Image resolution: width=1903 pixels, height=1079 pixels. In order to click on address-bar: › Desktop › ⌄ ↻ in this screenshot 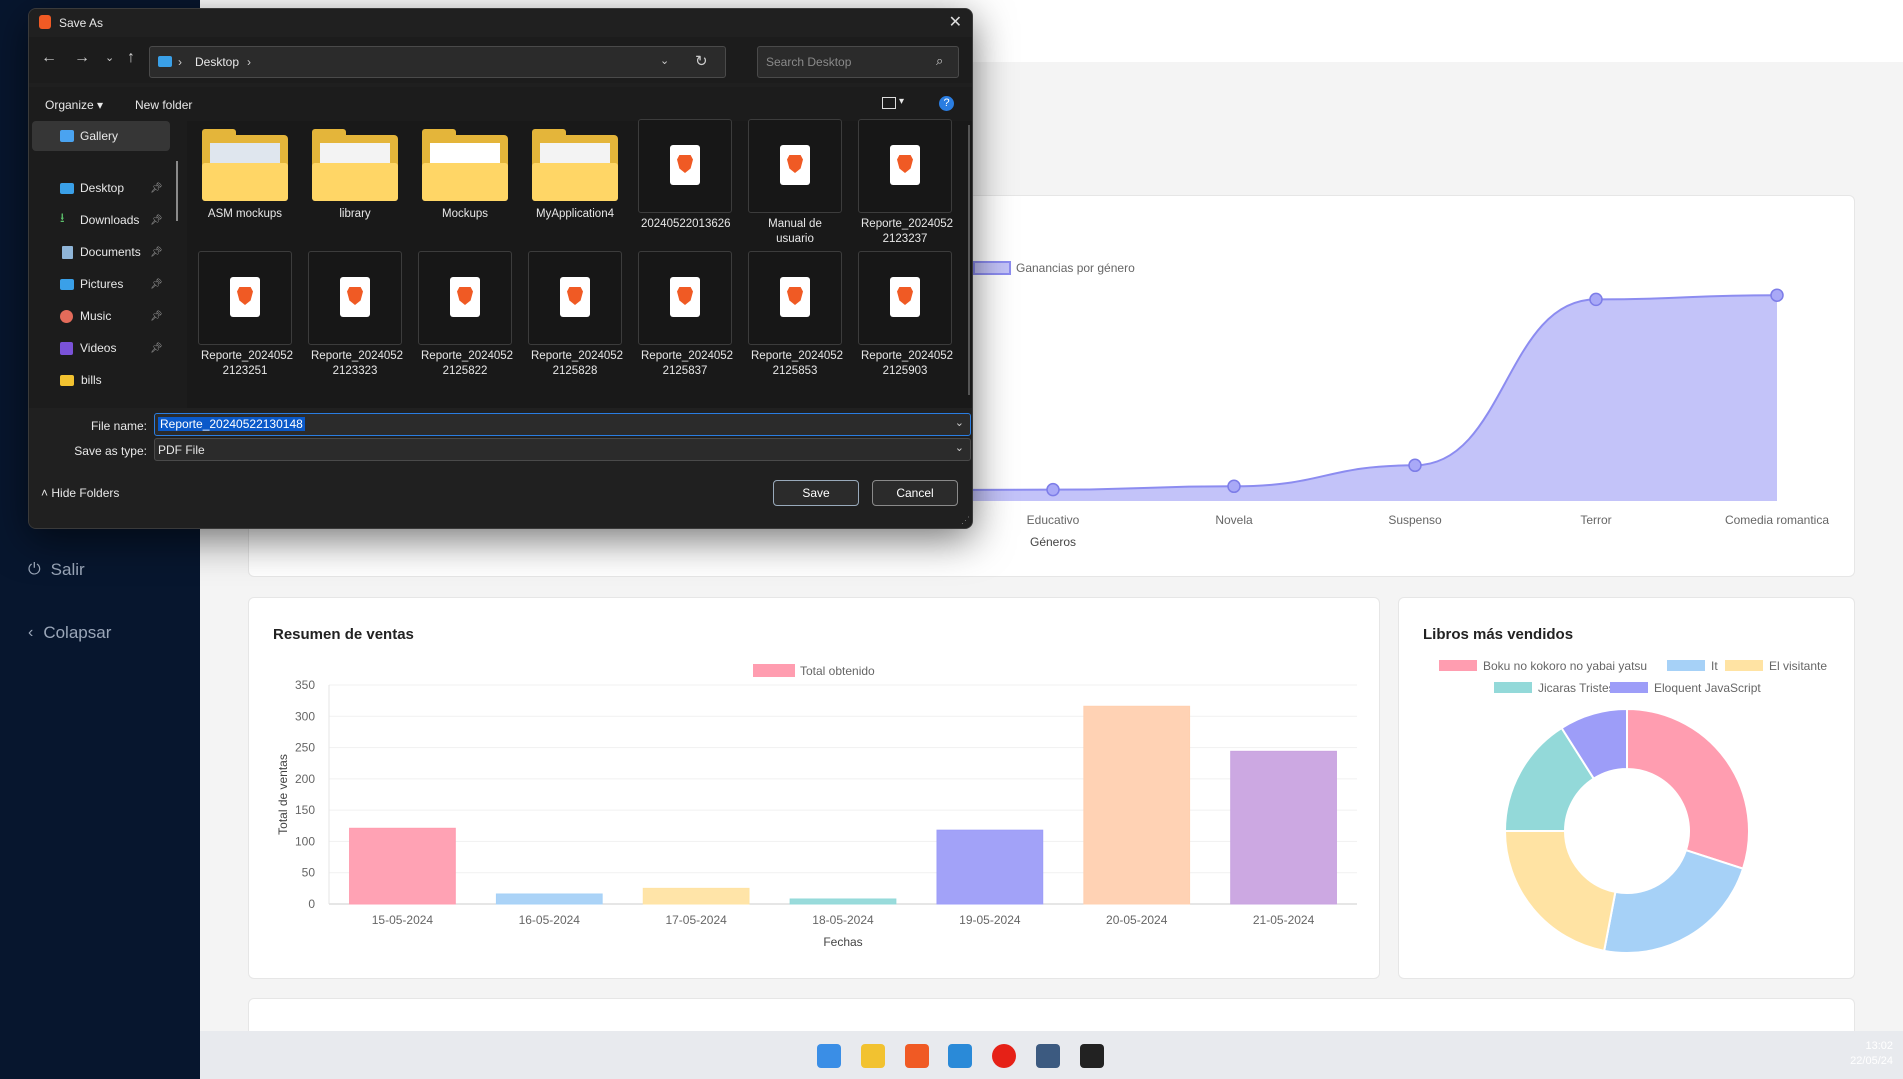, I will do `click(437, 62)`.